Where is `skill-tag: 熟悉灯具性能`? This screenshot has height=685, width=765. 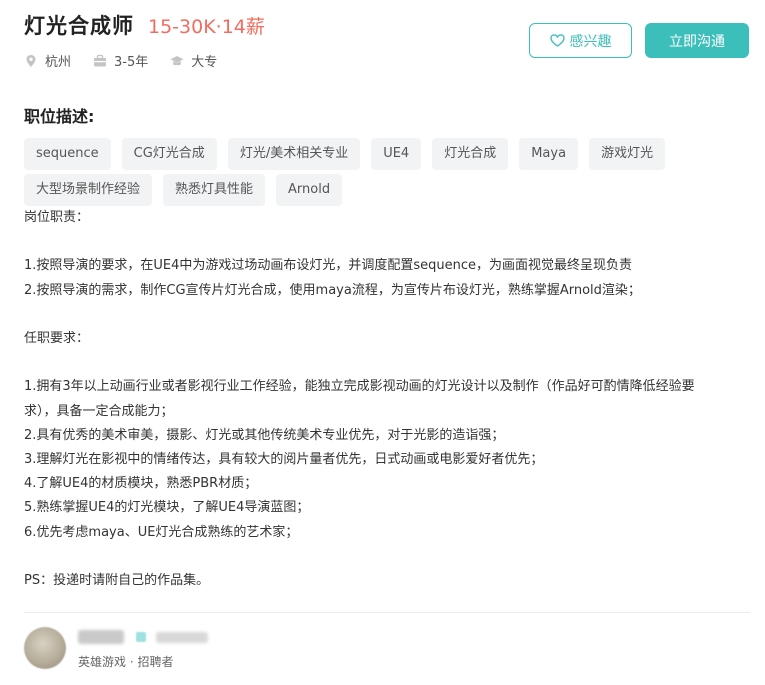
skill-tag: 熟悉灯具性能 is located at coordinates (214, 190).